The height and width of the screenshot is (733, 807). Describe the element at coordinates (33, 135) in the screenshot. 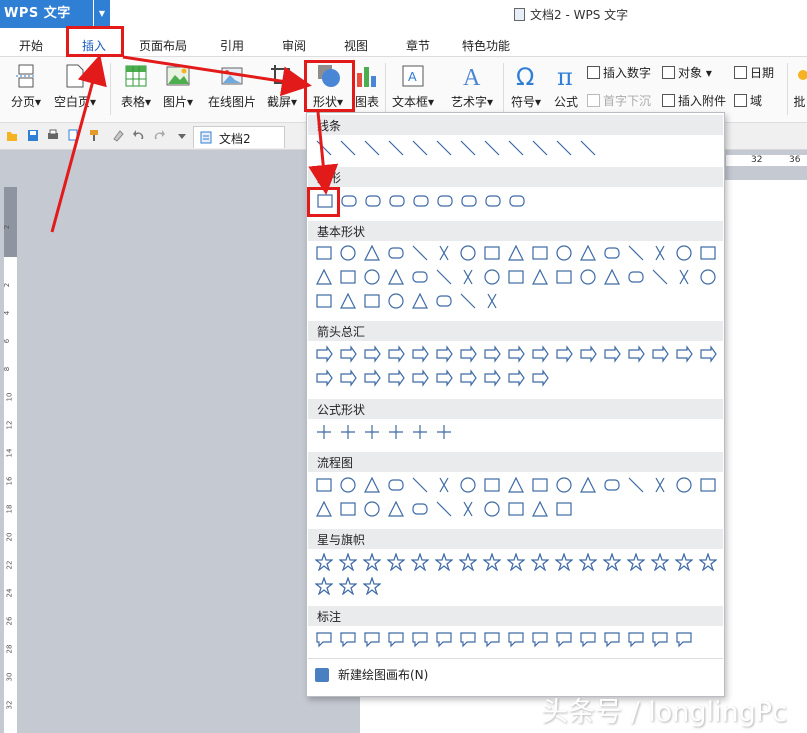

I see `save-icon` at that location.